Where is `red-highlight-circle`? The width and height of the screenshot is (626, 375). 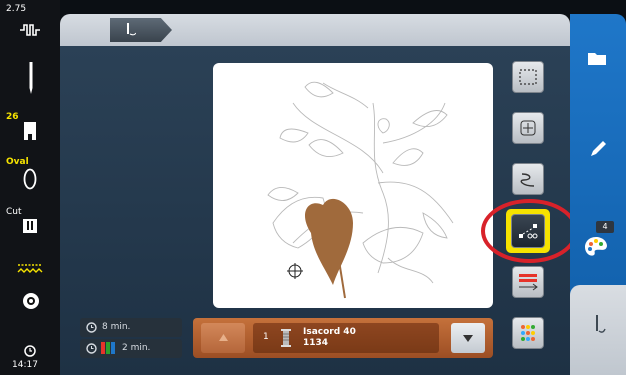 red-highlight-circle is located at coordinates (529, 231).